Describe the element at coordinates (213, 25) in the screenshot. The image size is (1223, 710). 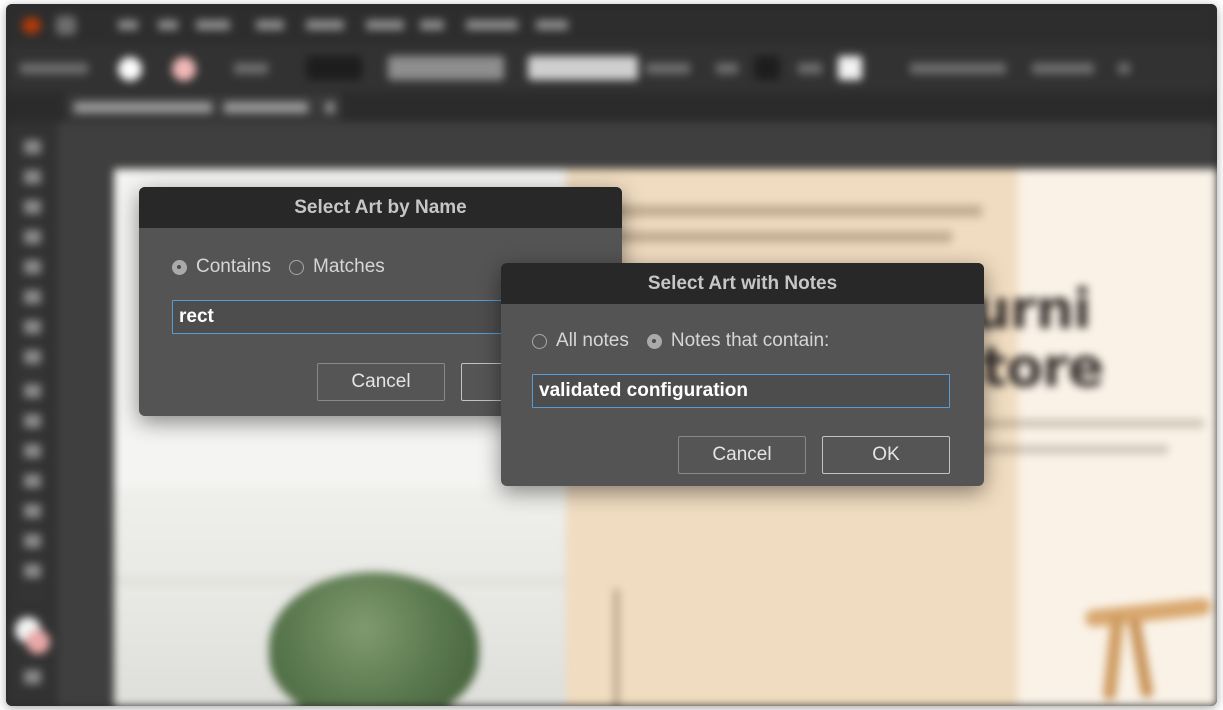
I see `menu-item-edit` at that location.